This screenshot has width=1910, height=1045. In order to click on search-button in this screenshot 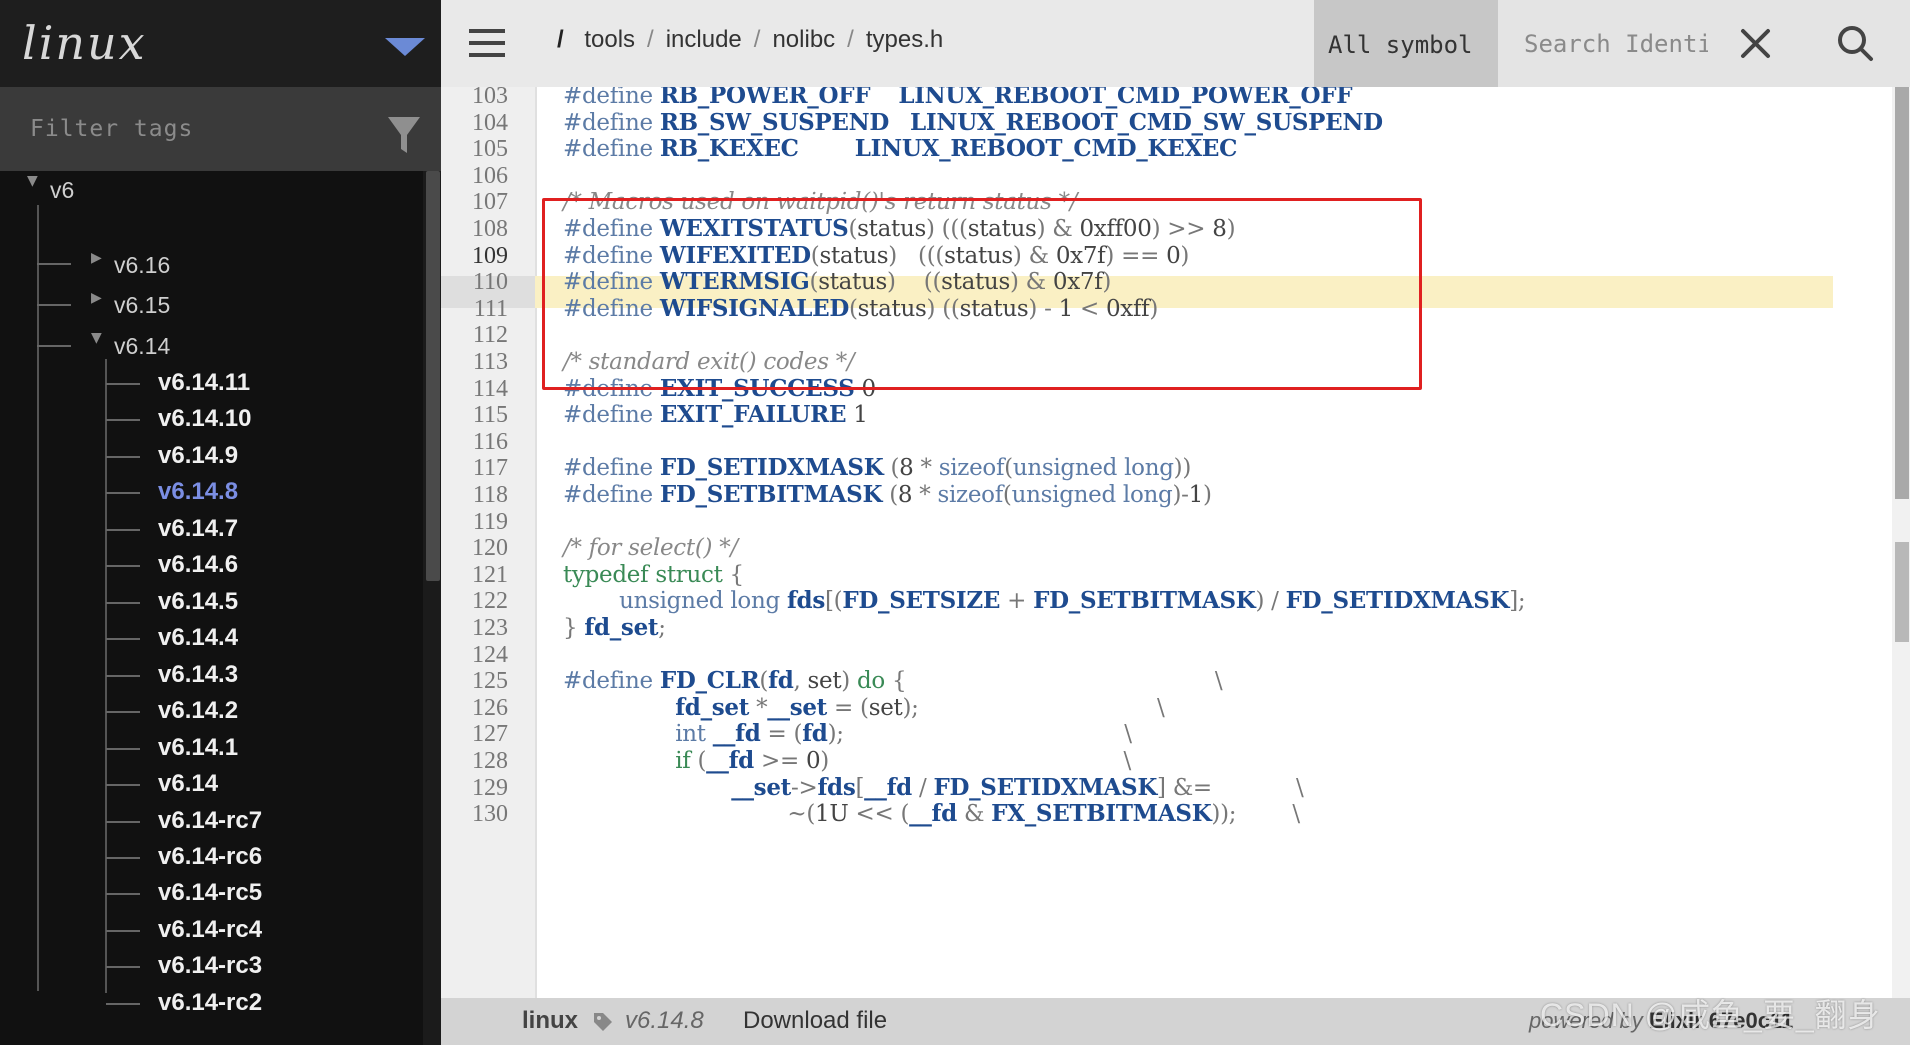, I will do `click(1856, 43)`.